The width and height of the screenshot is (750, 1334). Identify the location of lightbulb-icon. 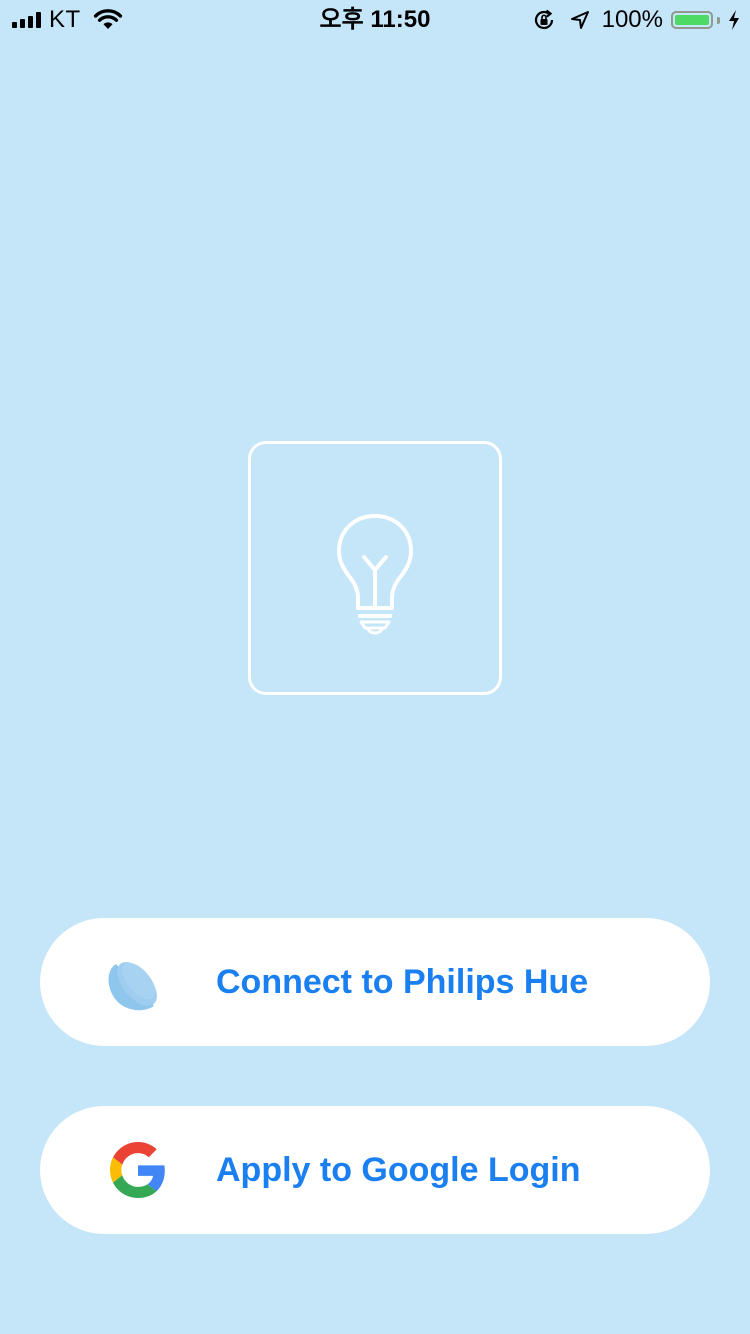
(375, 574).